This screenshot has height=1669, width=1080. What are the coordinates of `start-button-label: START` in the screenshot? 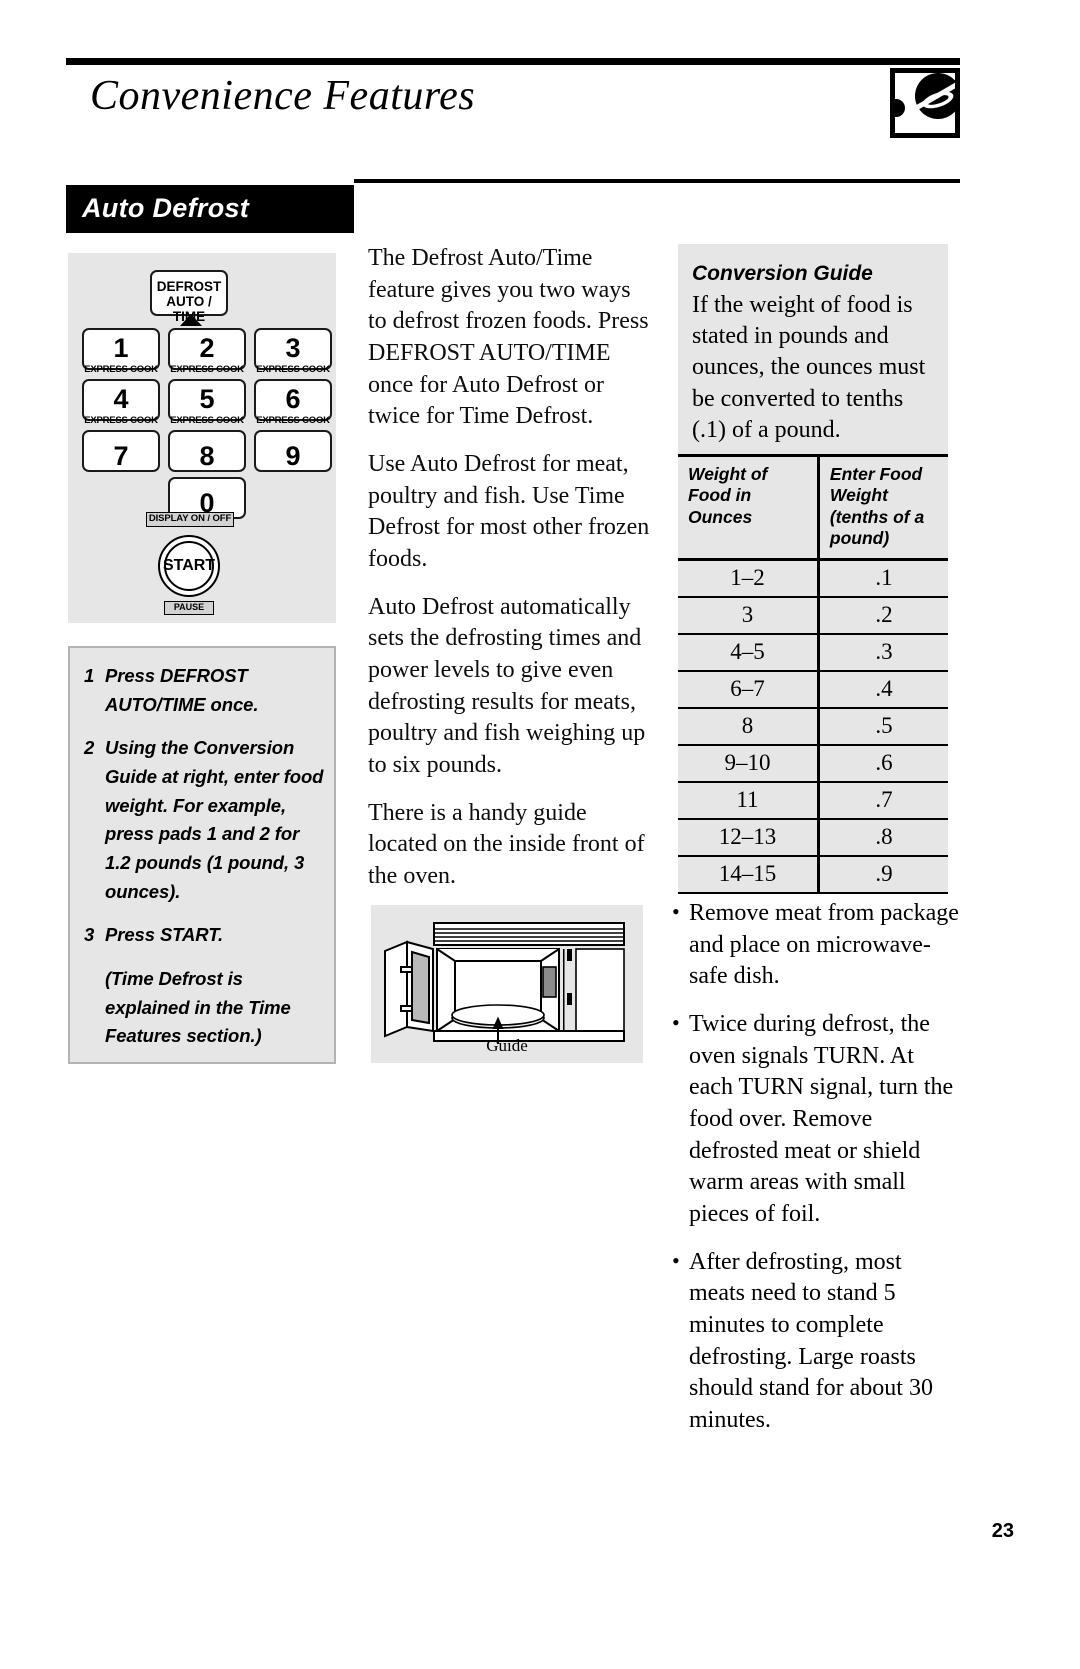 It's located at (189, 566).